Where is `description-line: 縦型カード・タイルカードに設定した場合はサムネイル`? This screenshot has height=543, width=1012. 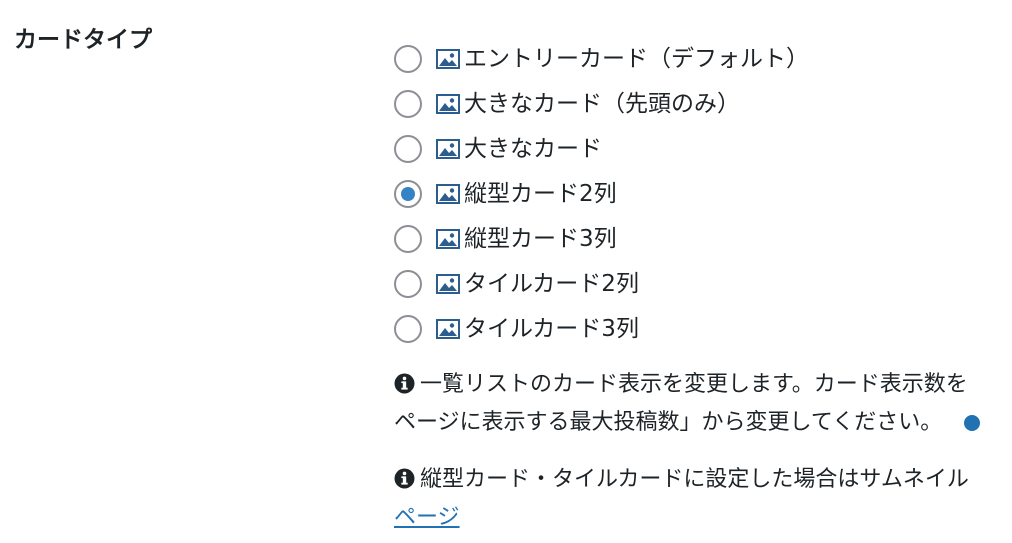 description-line: 縦型カード・タイルカードに設定した場合はサムネイル is located at coordinates (703, 480).